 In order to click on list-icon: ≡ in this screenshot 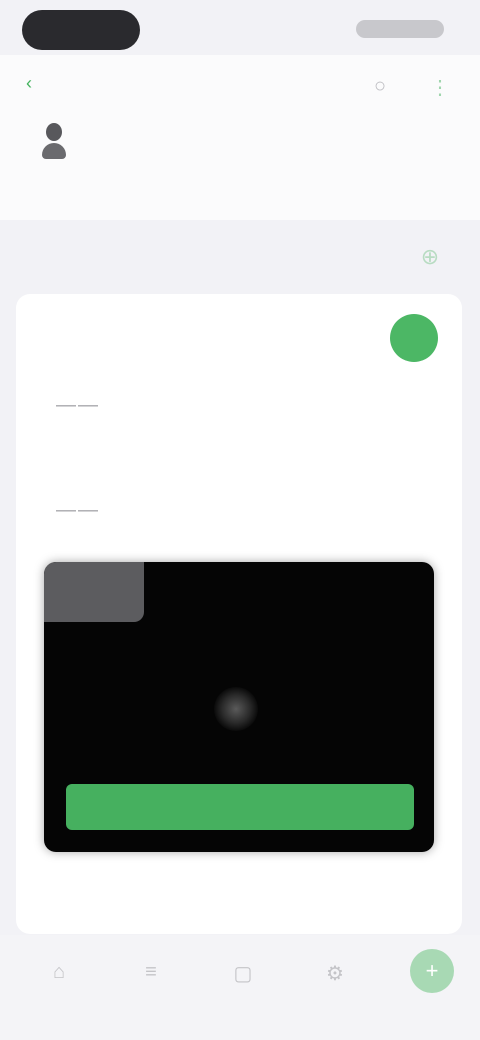, I will do `click(151, 972)`.